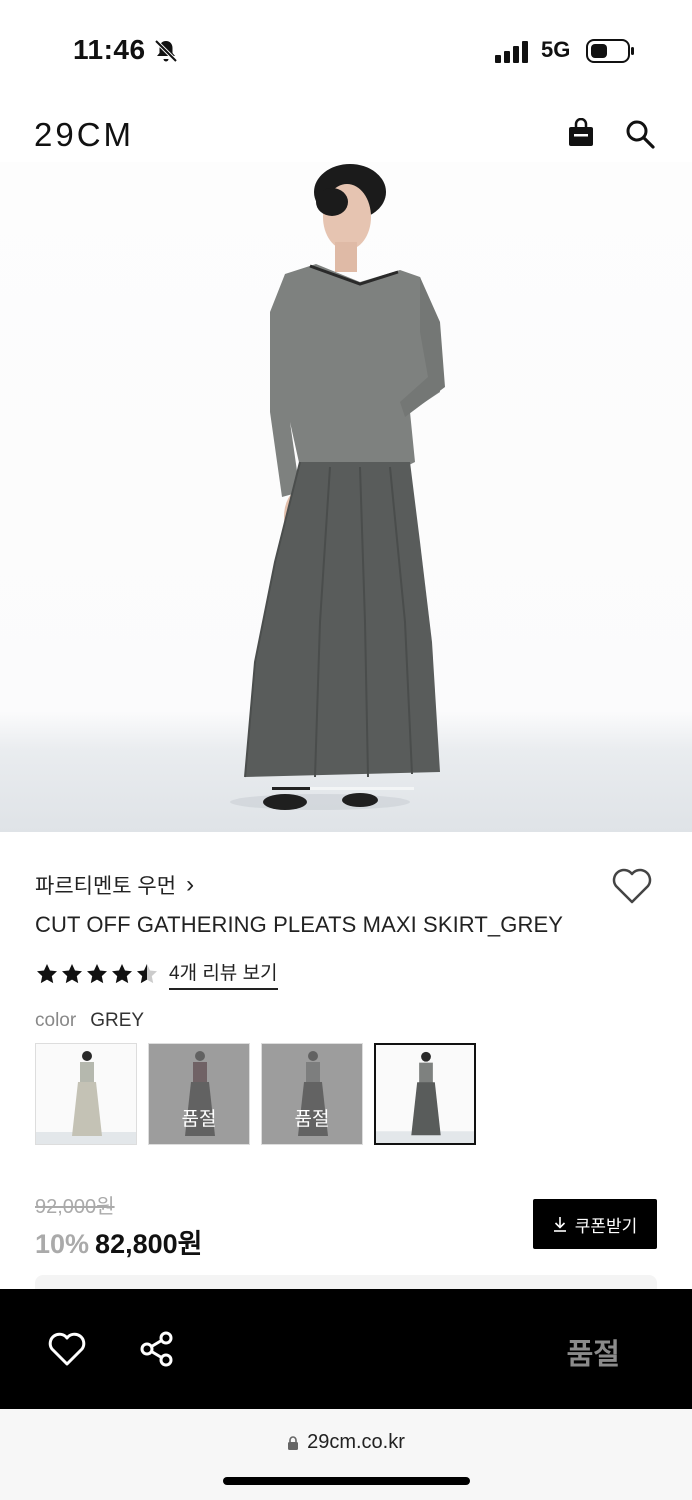  I want to click on original-price: 92,000원, so click(75, 1207).